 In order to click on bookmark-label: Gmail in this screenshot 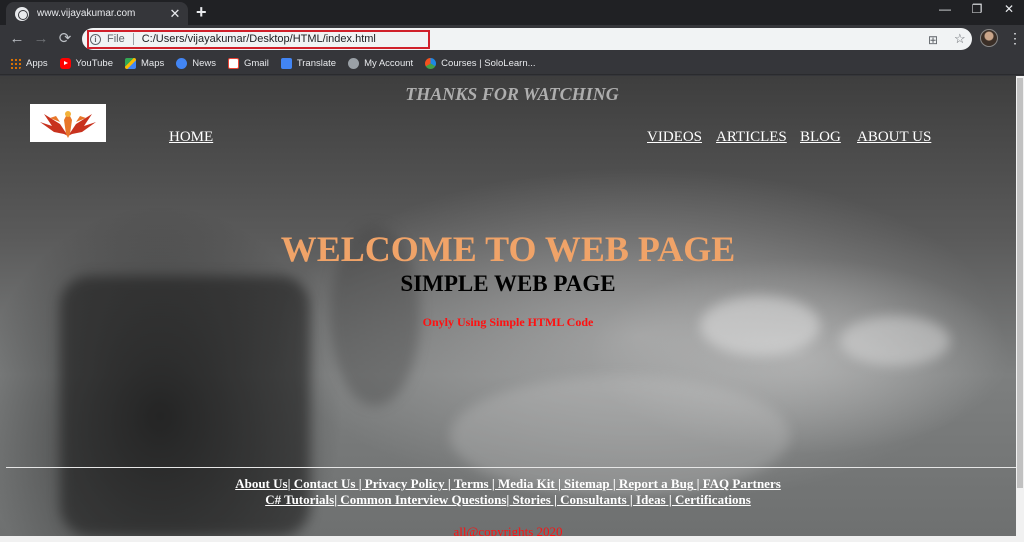, I will do `click(256, 63)`.